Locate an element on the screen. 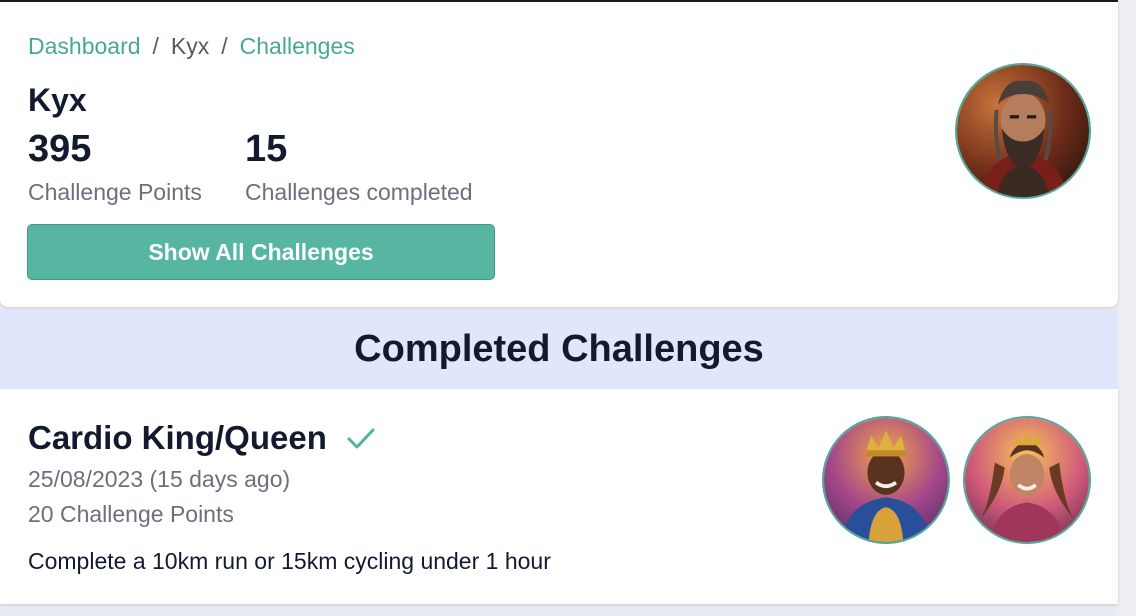 The height and width of the screenshot is (616, 1136). king-avatar-icon is located at coordinates (886, 480).